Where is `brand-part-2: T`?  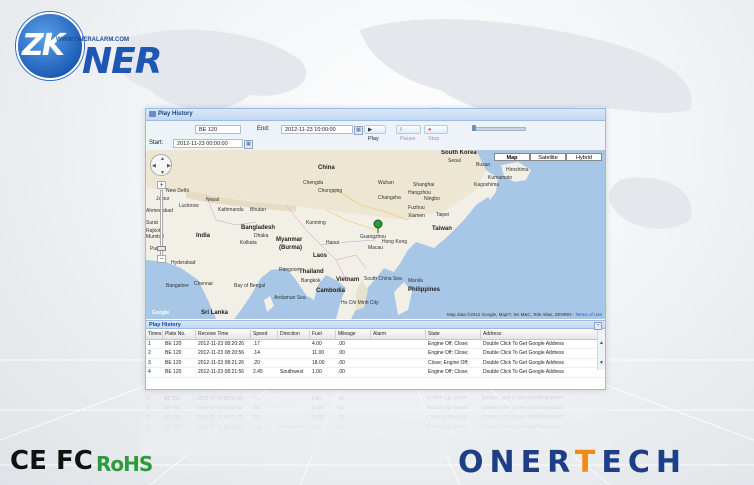
brand-part-2: T is located at coordinates (588, 462).